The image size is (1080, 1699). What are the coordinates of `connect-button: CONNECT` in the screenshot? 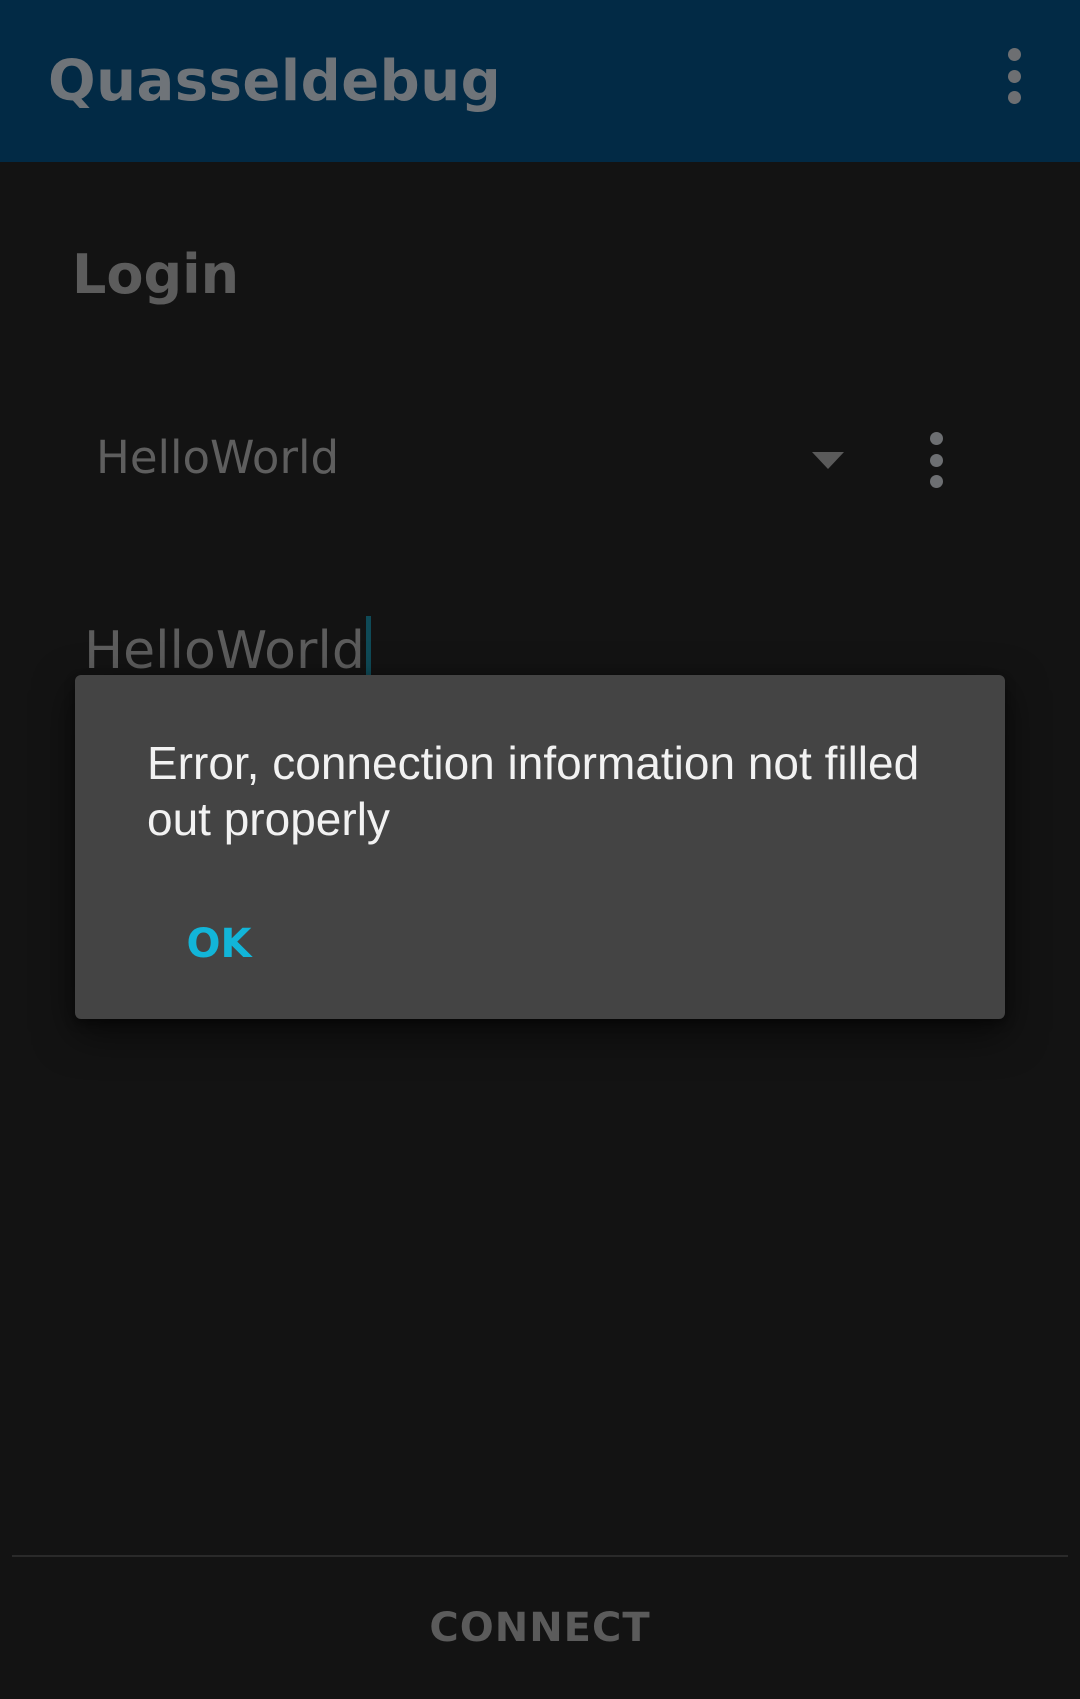 It's located at (540, 1628).